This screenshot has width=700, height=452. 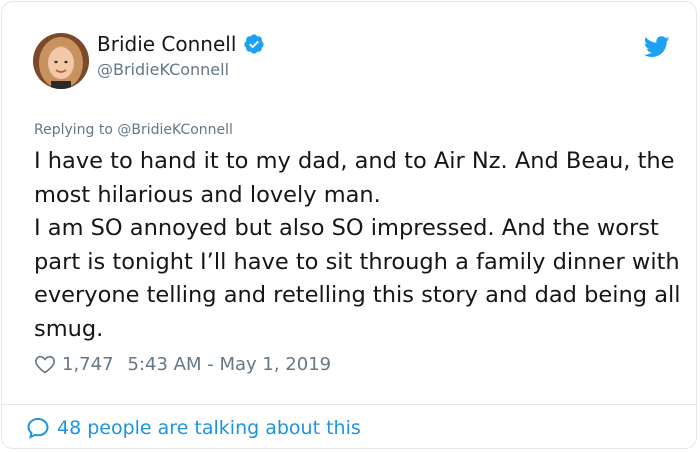 I want to click on heart-icon, so click(x=45, y=364).